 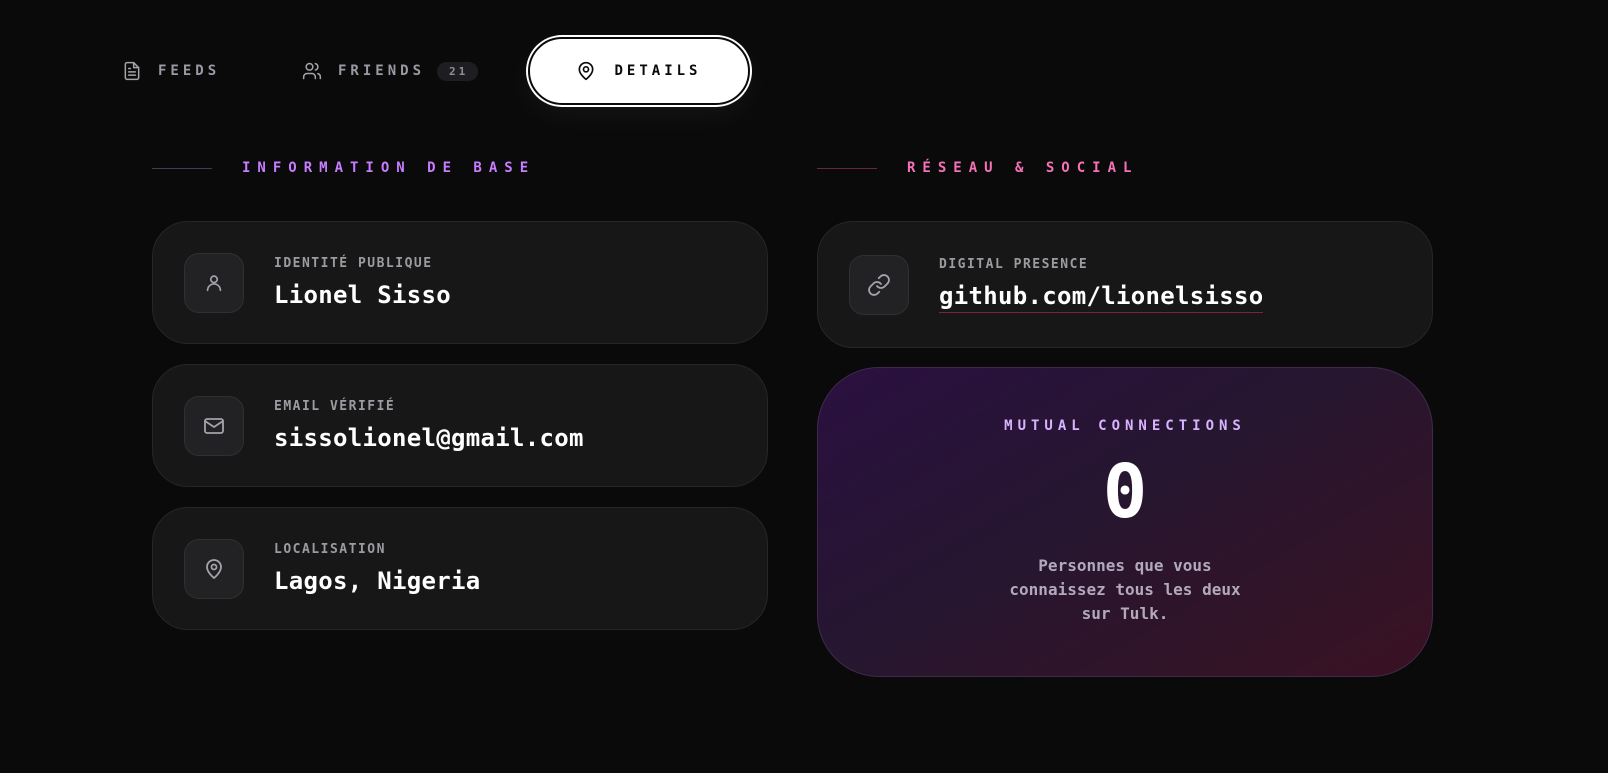 I want to click on location-text: LOCALISATION Lagos, Nigeria, so click(x=377, y=568).